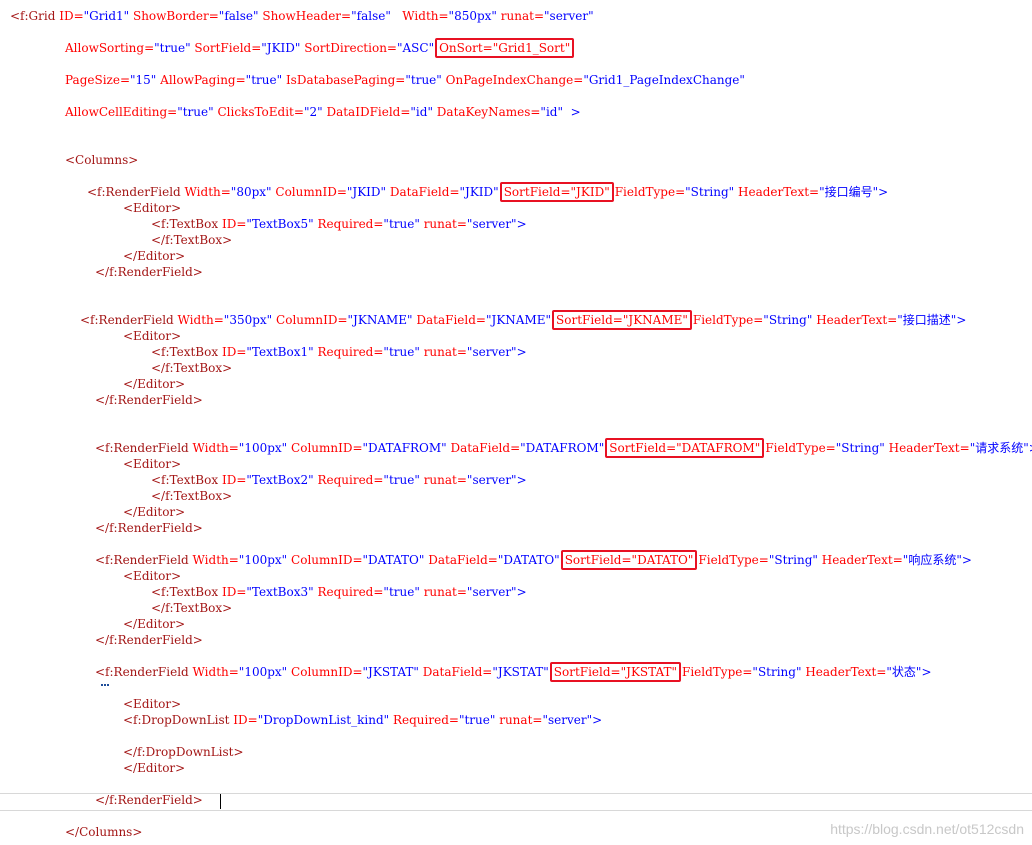  I want to click on code-token: <f:DropDownList, so click(176, 720).